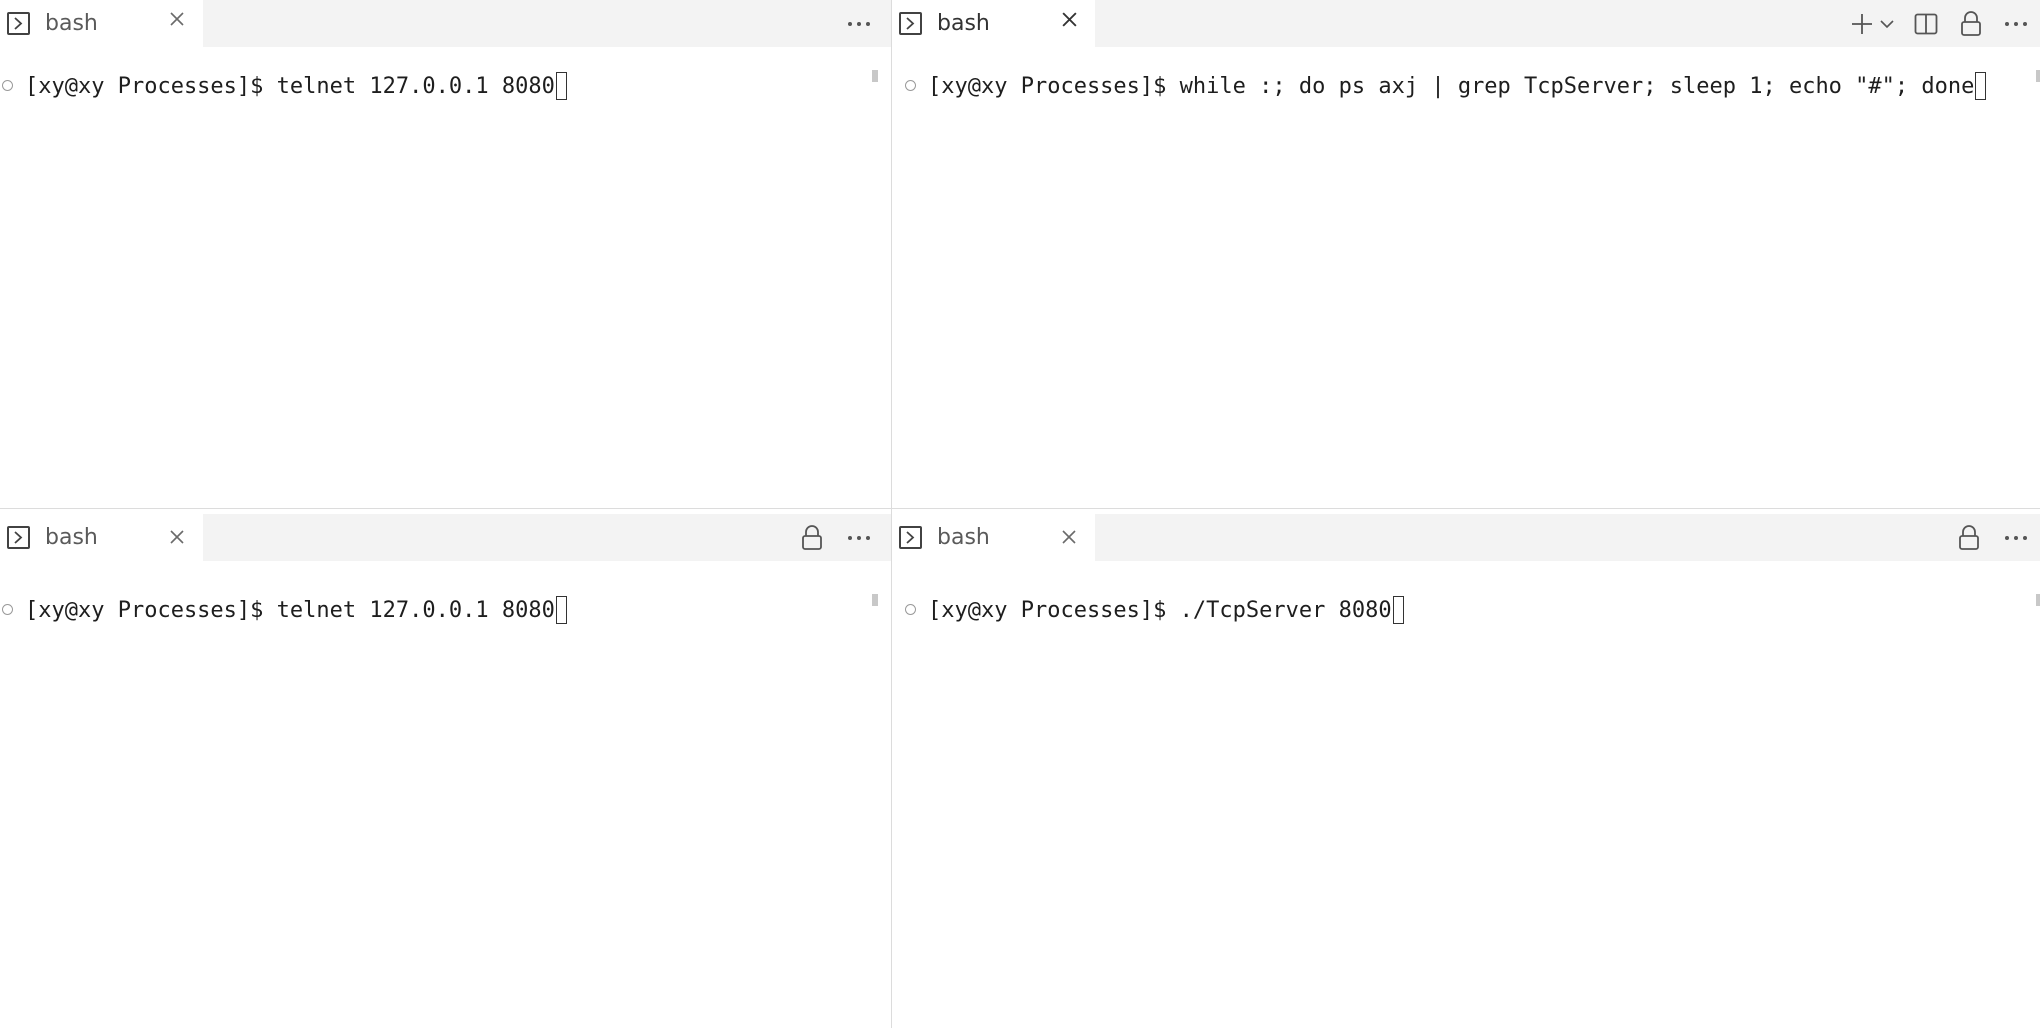 This screenshot has width=2040, height=1028. Describe the element at coordinates (1862, 24) in the screenshot. I see `plus-icon` at that location.